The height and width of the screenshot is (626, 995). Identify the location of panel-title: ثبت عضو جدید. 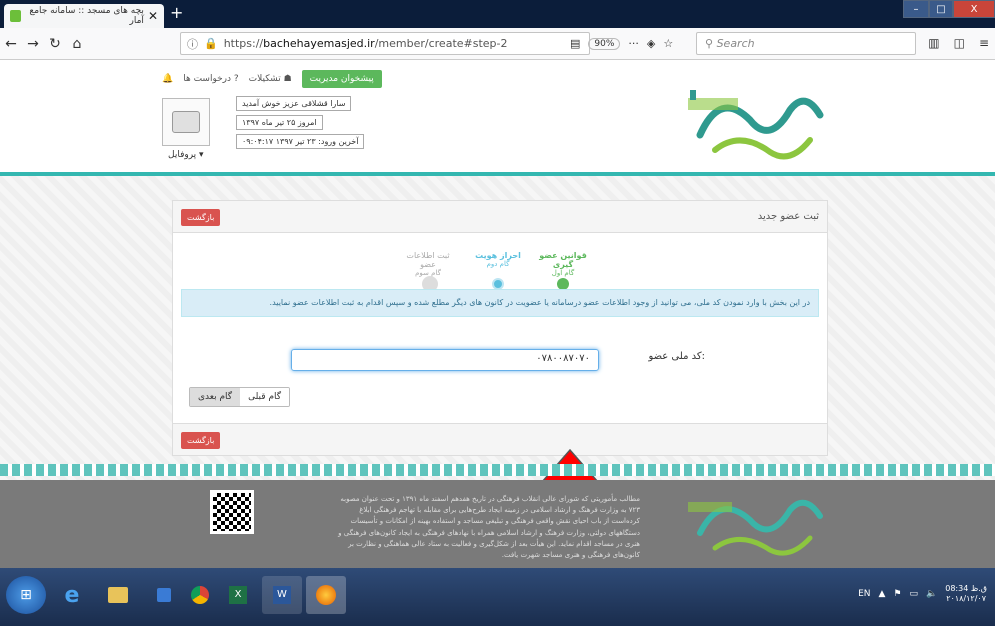
(788, 216).